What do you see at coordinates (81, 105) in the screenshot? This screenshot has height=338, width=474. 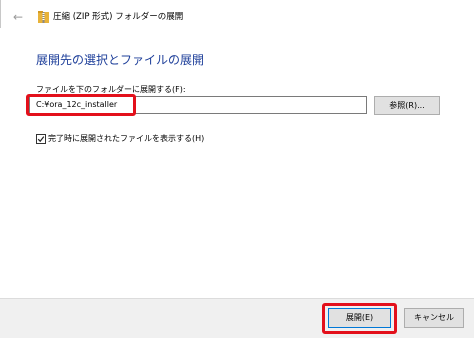 I see `path-highlight-frame` at bounding box center [81, 105].